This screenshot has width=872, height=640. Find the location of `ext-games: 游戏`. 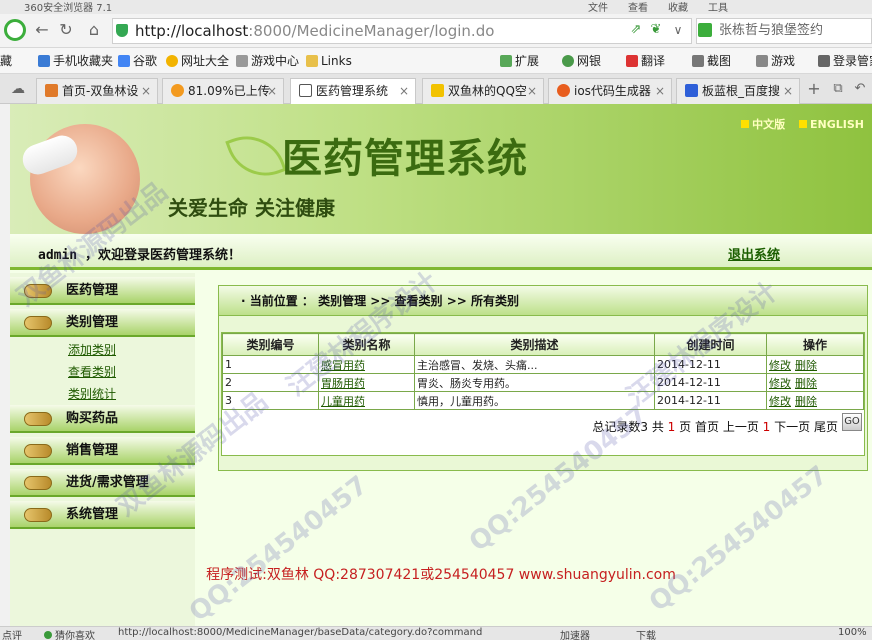

ext-games: 游戏 is located at coordinates (775, 61).